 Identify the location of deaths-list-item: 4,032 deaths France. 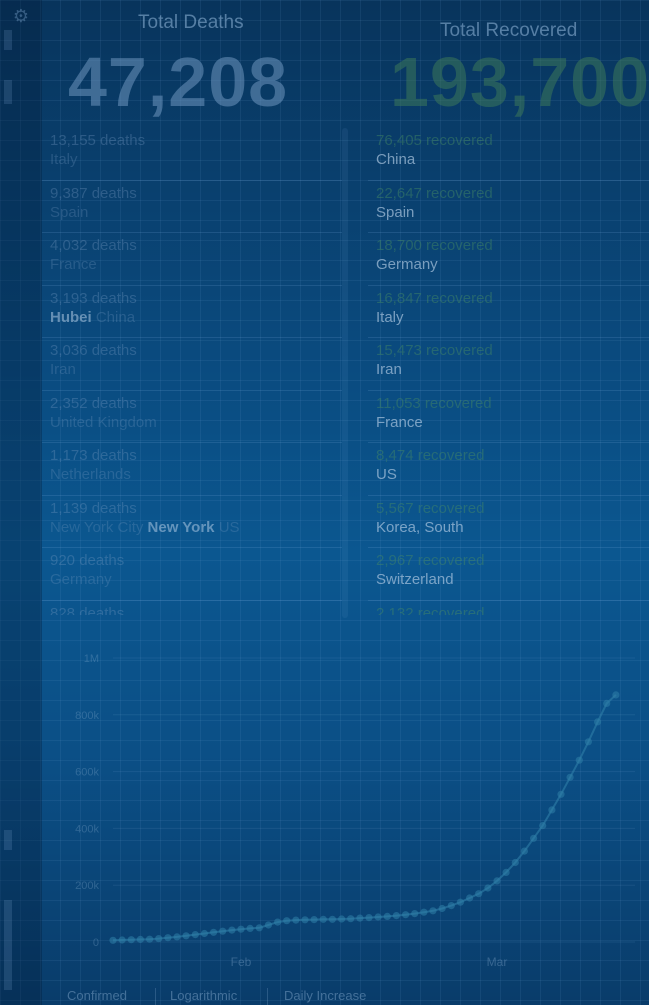
(192, 259).